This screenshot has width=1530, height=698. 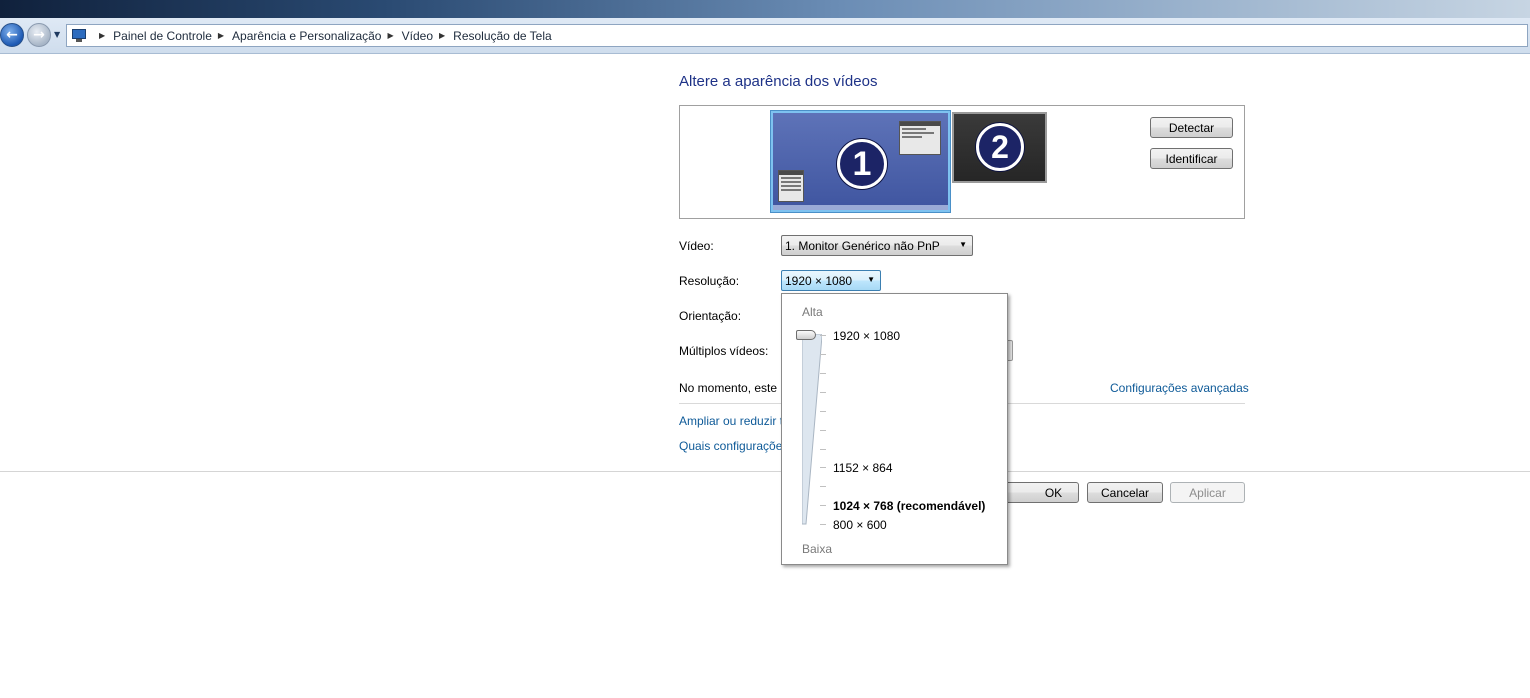 I want to click on current-display-status: No momento, este, so click(x=728, y=388).